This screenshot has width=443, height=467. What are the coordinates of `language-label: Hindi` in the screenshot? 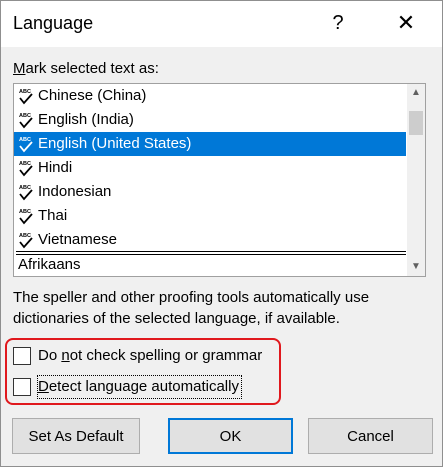 It's located at (55, 167).